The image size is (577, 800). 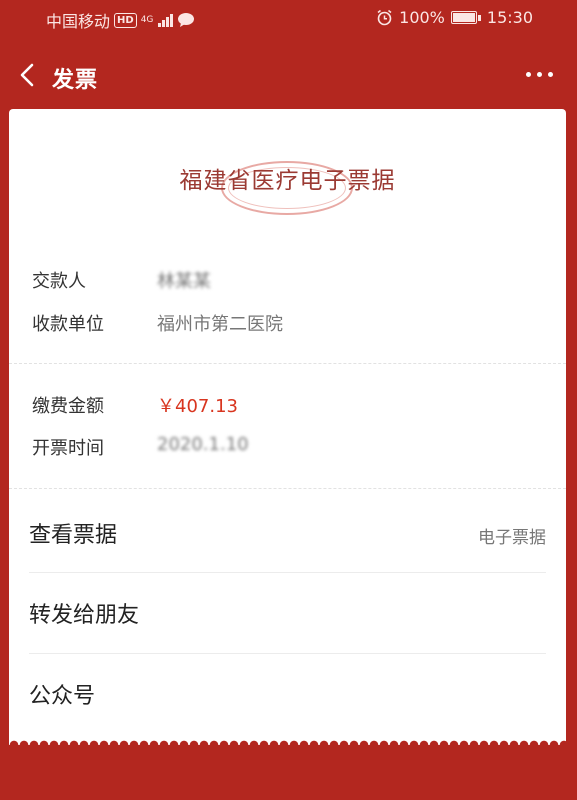 I want to click on more-dots-icon, so click(x=539, y=74).